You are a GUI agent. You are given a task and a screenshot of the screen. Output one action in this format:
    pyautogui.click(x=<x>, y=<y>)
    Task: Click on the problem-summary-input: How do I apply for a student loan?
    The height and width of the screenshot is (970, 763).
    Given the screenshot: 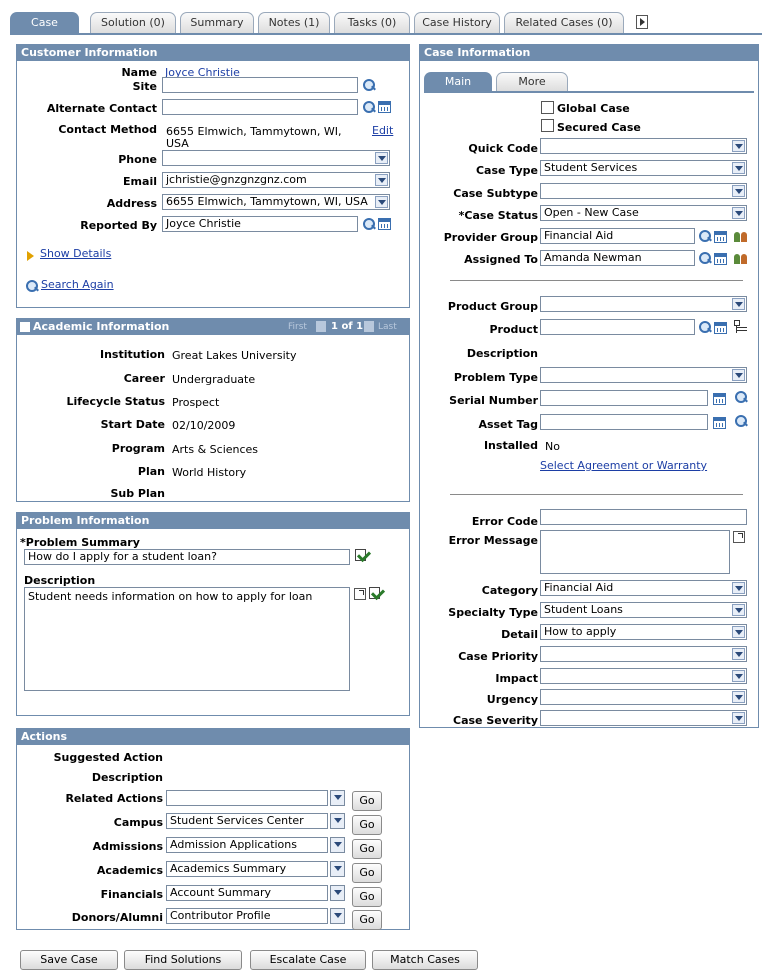 What is the action you would take?
    pyautogui.click(x=187, y=557)
    